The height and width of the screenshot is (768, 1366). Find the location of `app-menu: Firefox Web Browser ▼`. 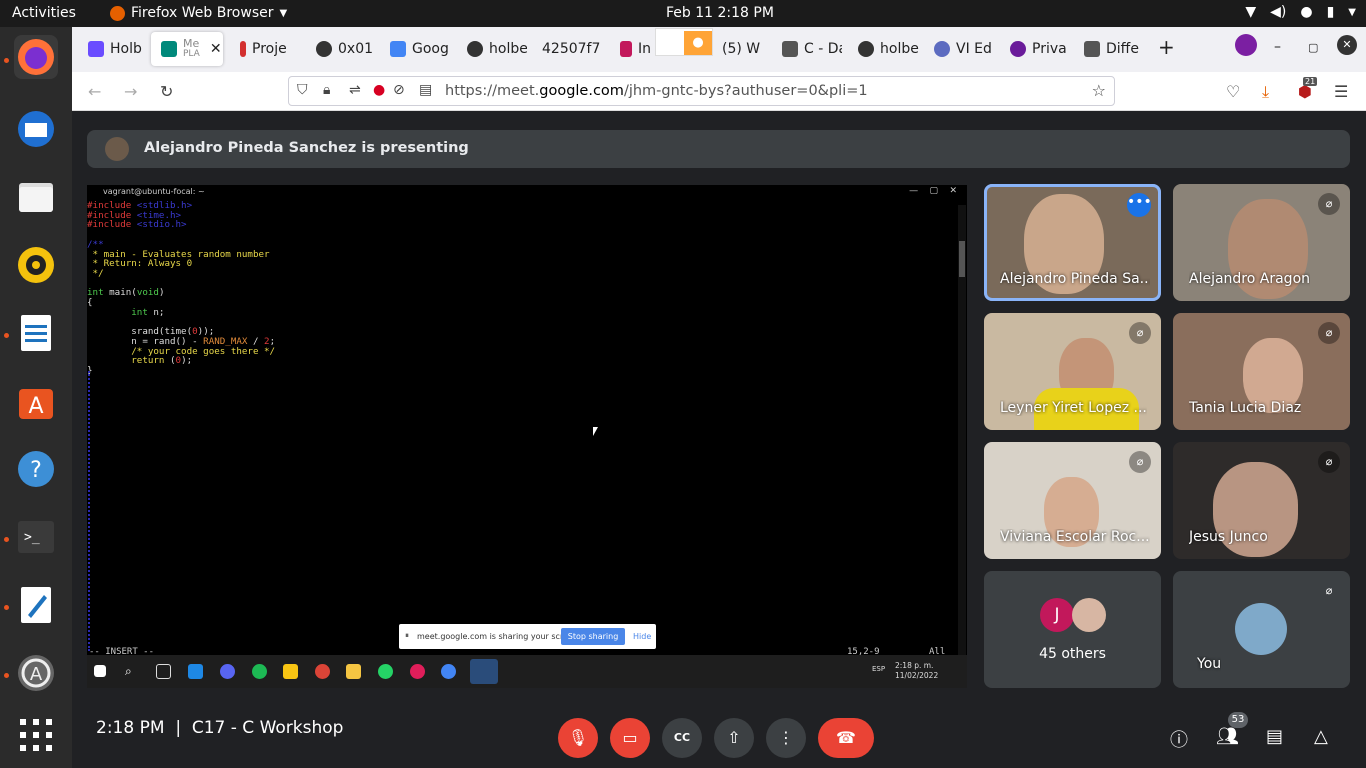

app-menu: Firefox Web Browser ▼ is located at coordinates (198, 13).